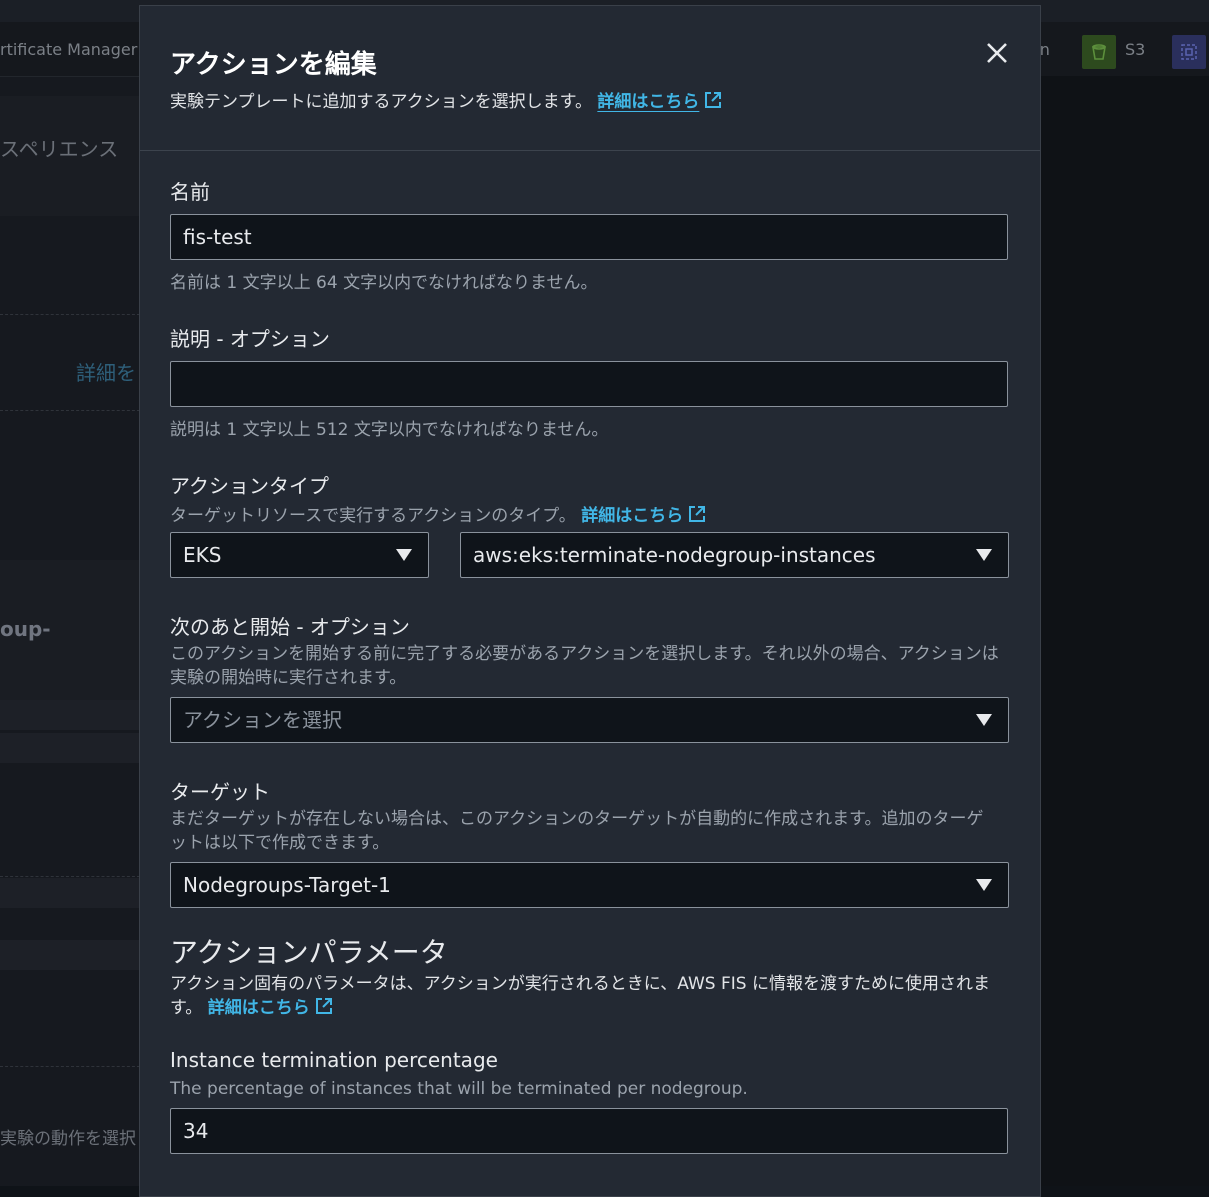 This screenshot has height=1197, width=1209. Describe the element at coordinates (59, 149) in the screenshot. I see `bg-experience-text: スペリエンス` at that location.